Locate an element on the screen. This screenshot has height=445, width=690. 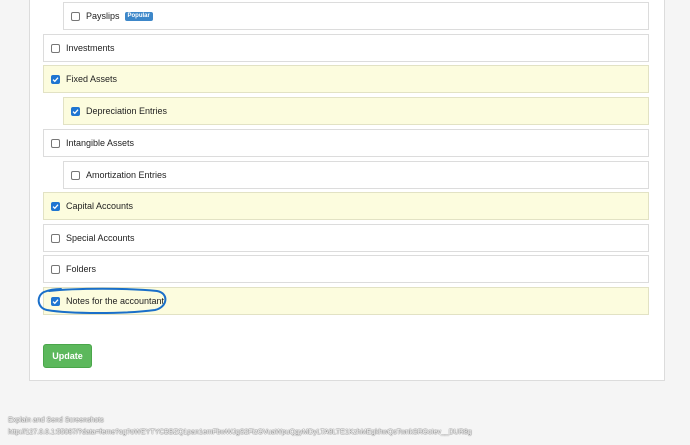
option-row-amortization-entries: Amortization Entries is located at coordinates (356, 175).